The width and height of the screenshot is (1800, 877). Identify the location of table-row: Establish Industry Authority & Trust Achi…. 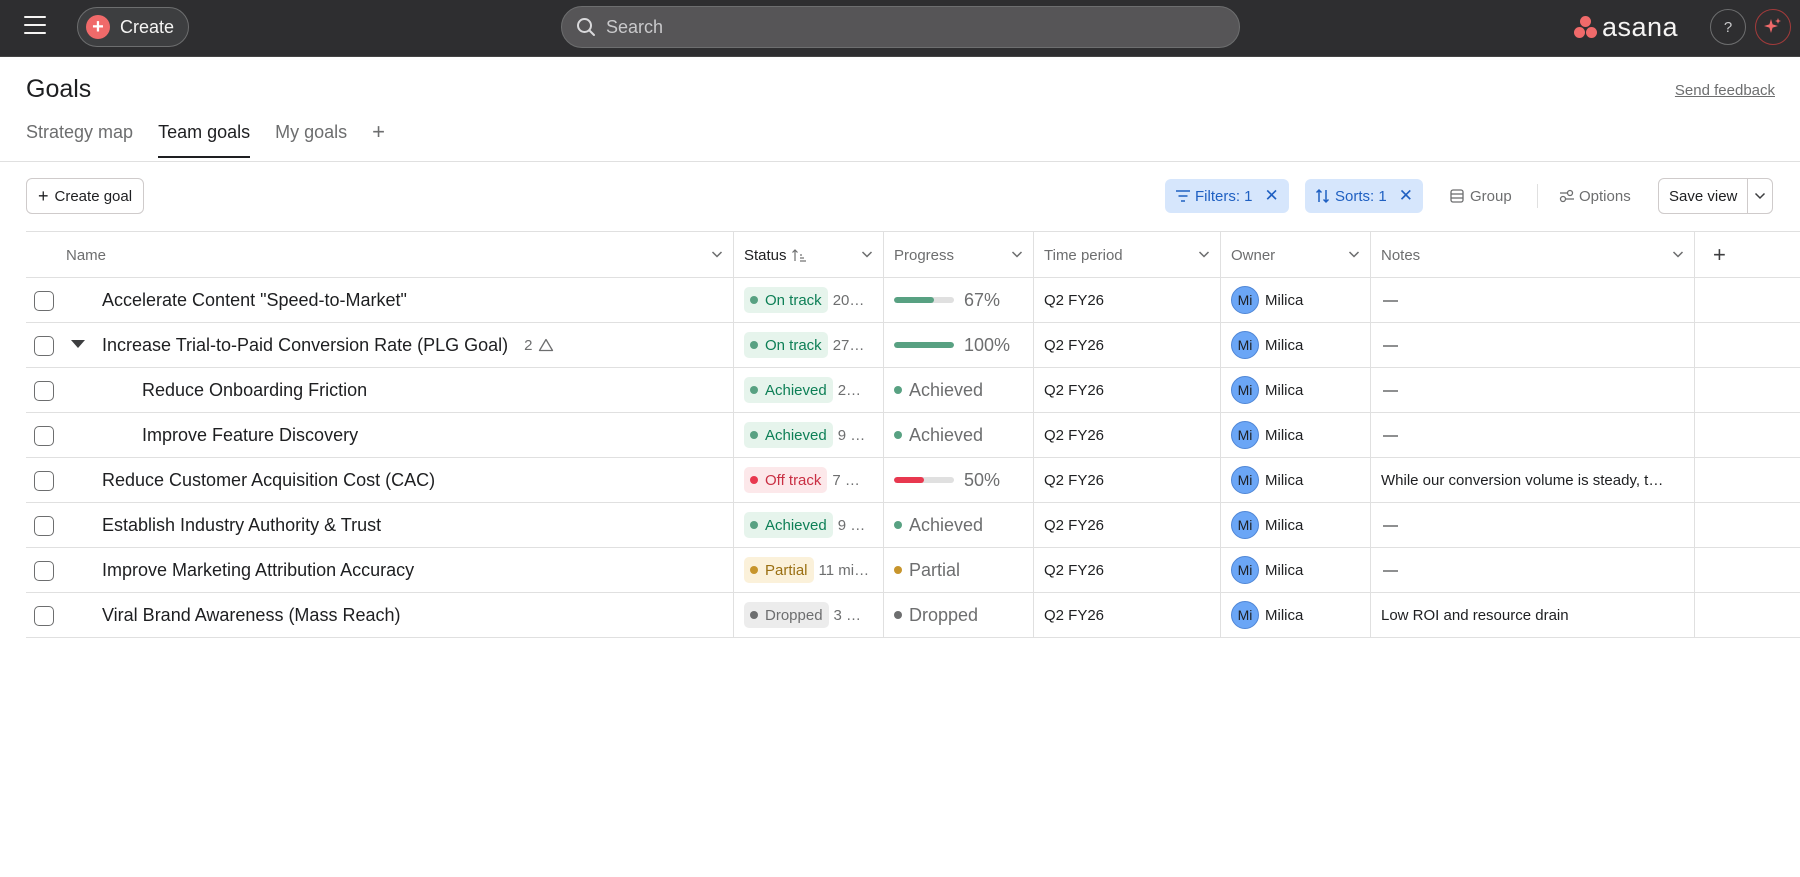
(913, 525).